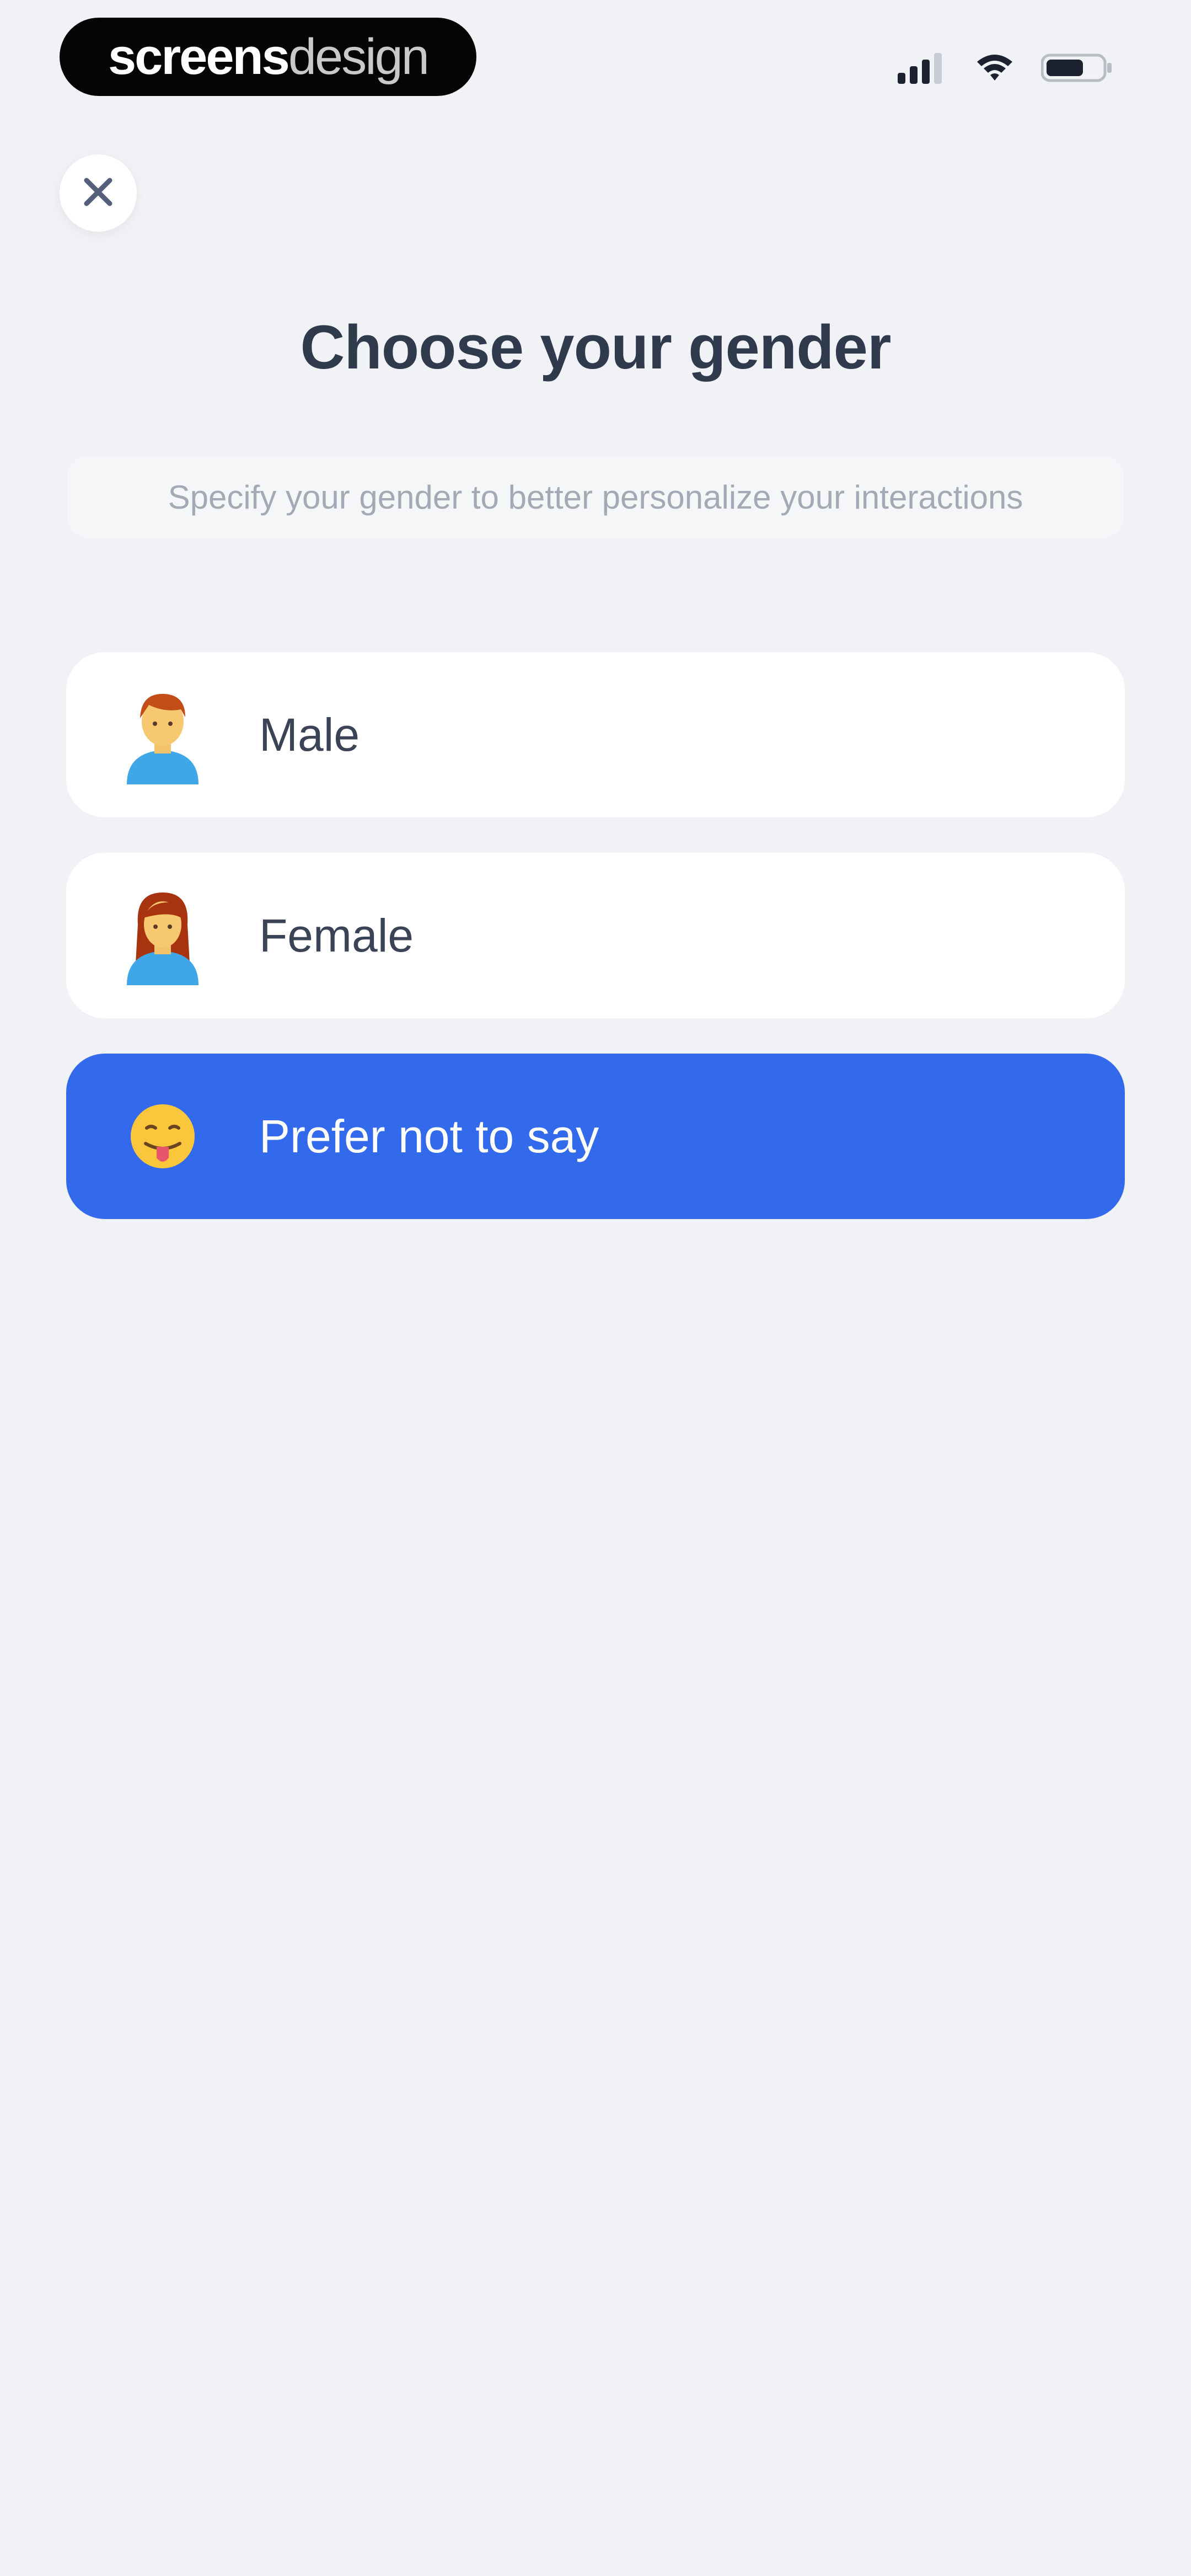  What do you see at coordinates (595, 935) in the screenshot?
I see `option-female: Female` at bounding box center [595, 935].